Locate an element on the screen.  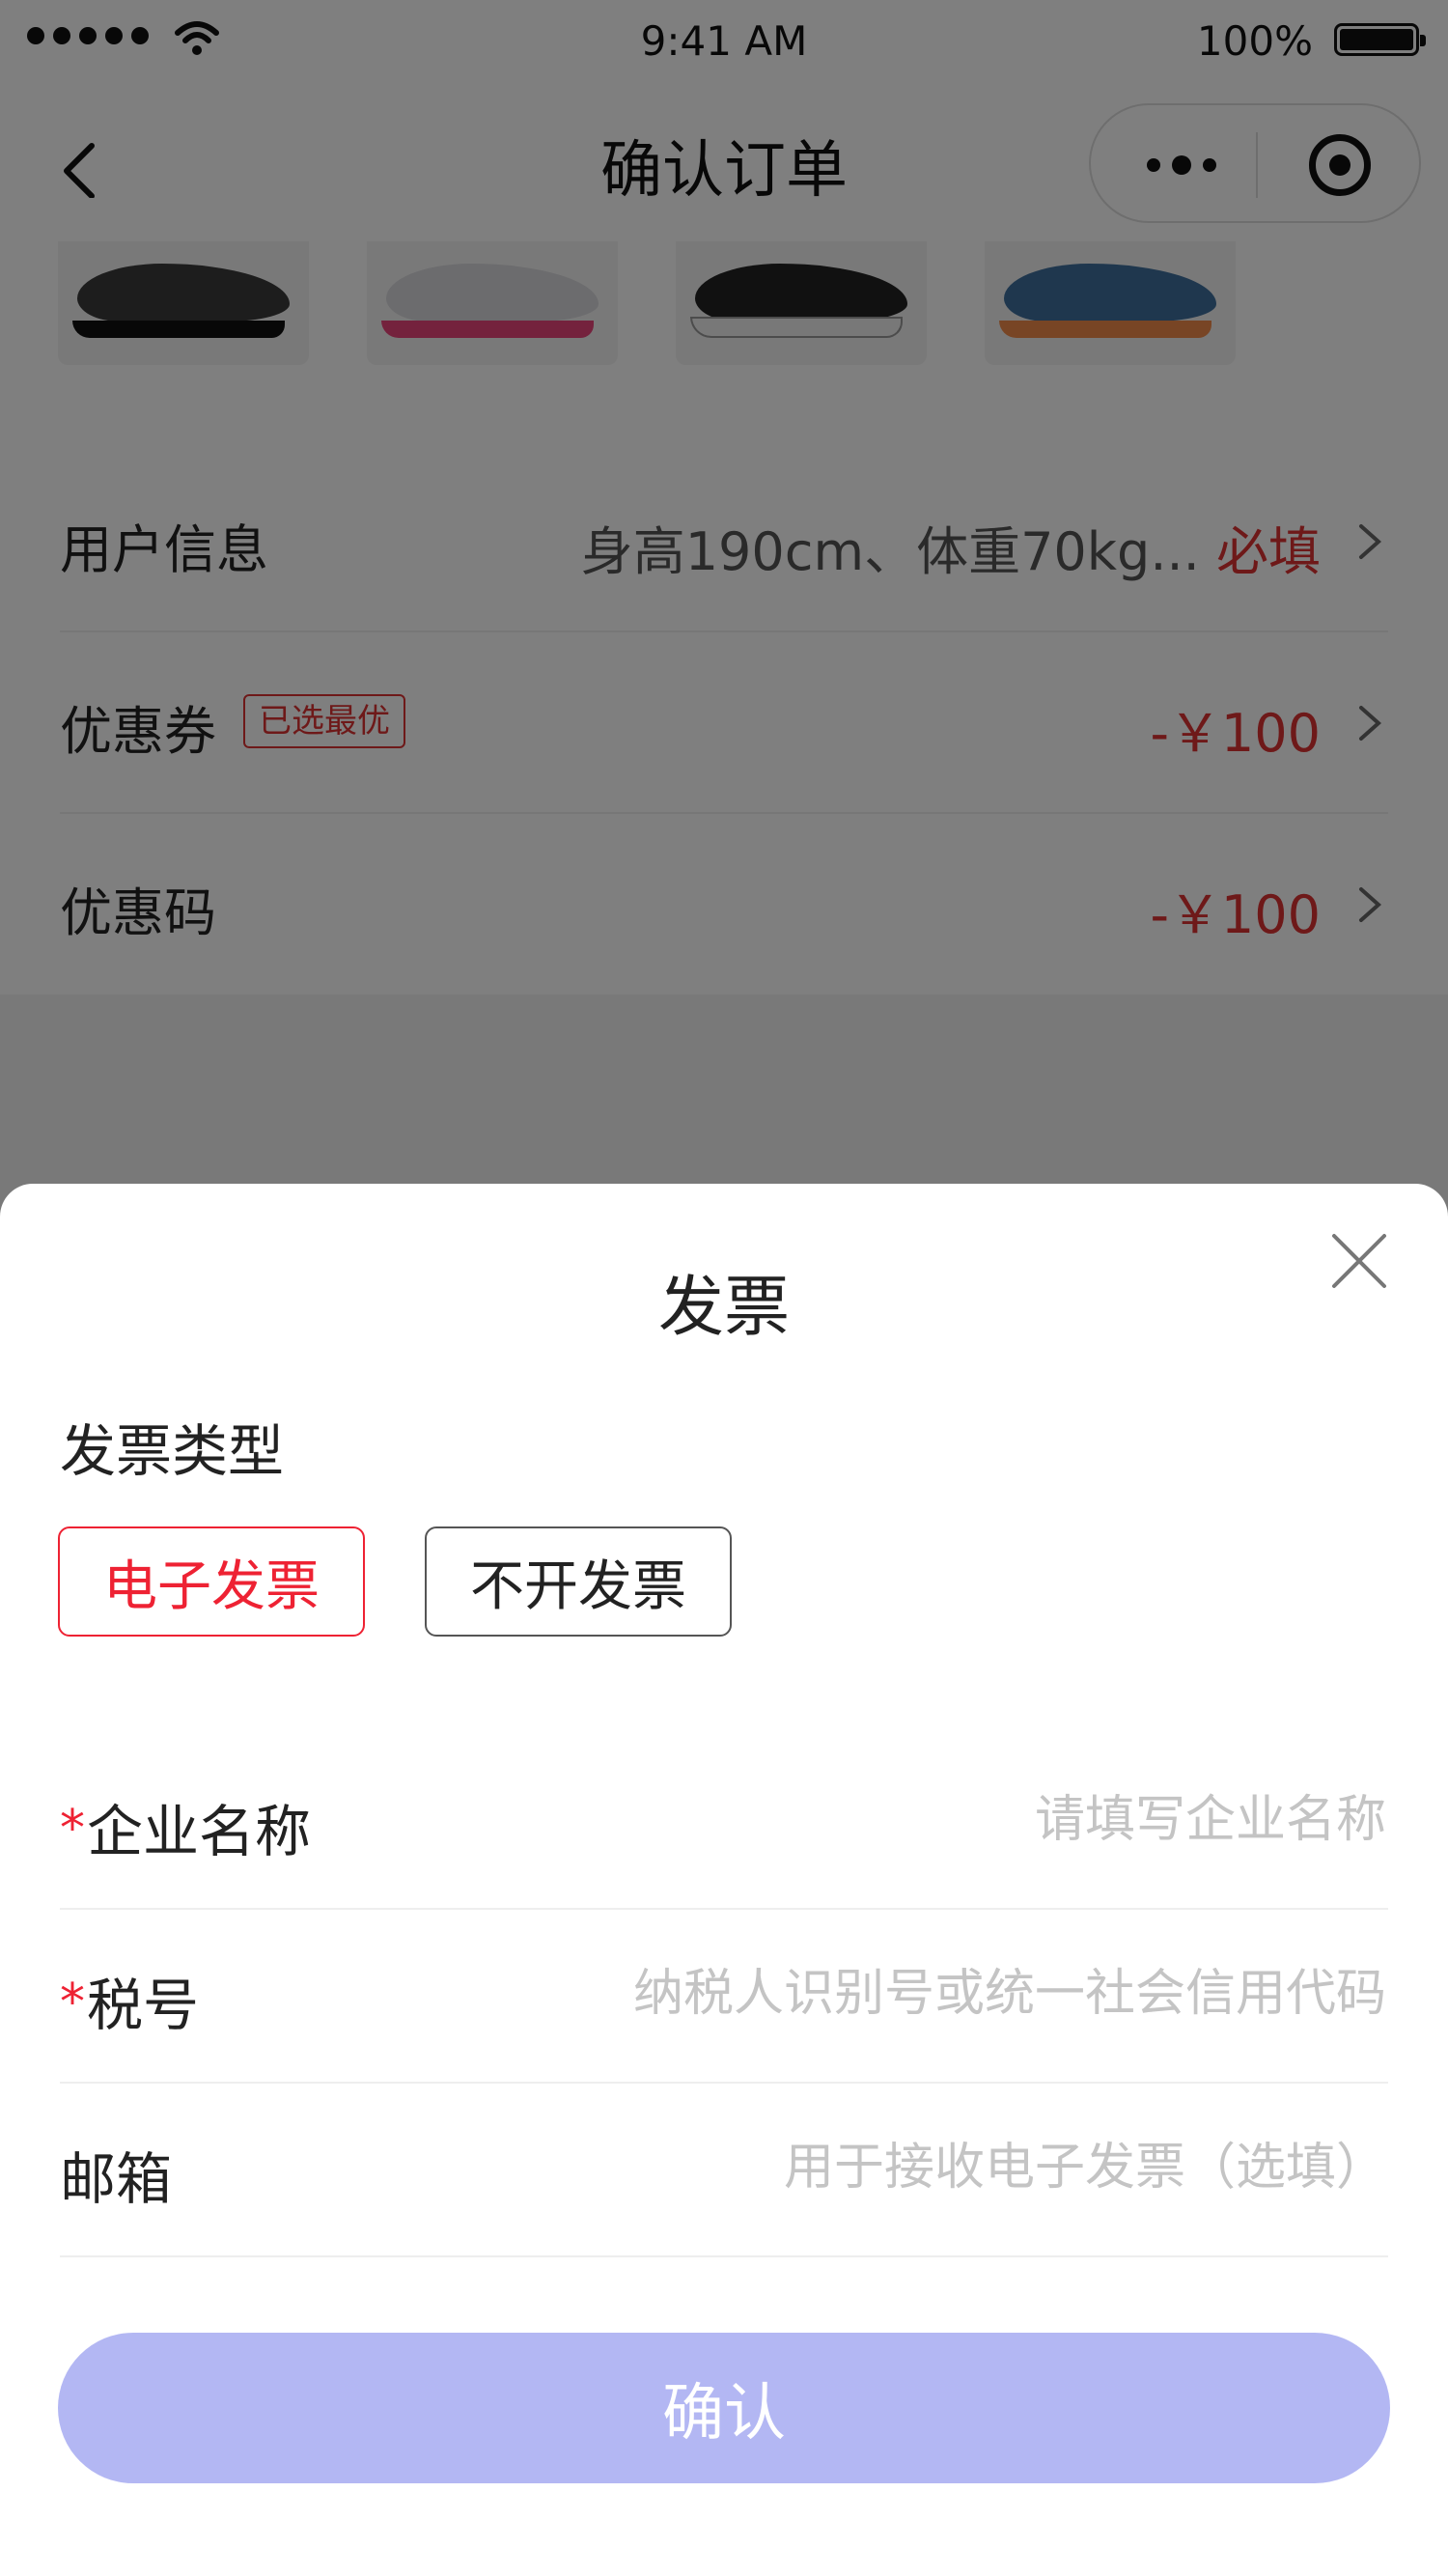
tax-number-input is located at coordinates (952, 1994).